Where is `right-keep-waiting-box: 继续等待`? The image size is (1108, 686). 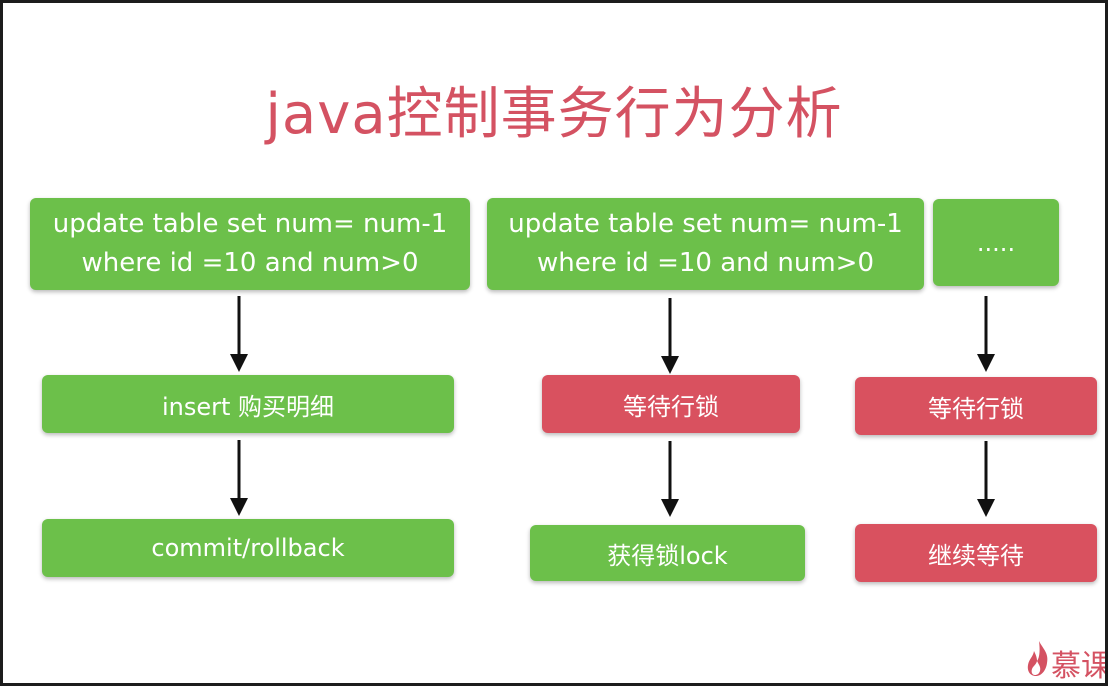
right-keep-waiting-box: 继续等待 is located at coordinates (976, 553).